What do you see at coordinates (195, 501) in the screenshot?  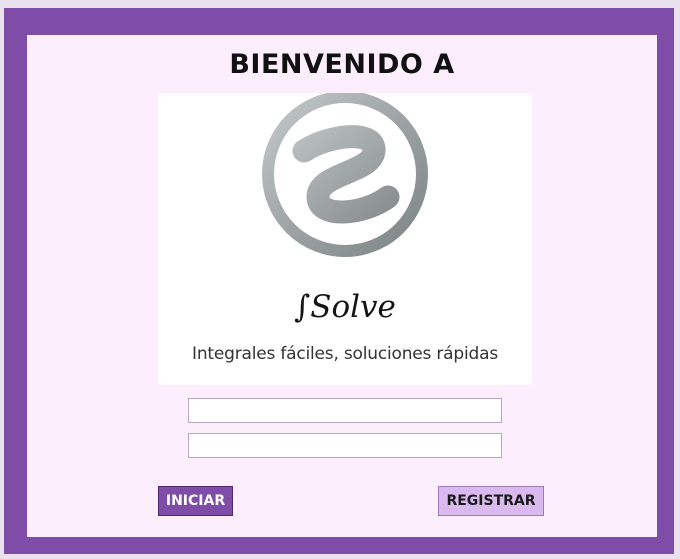 I see `login-button: INICIAR` at bounding box center [195, 501].